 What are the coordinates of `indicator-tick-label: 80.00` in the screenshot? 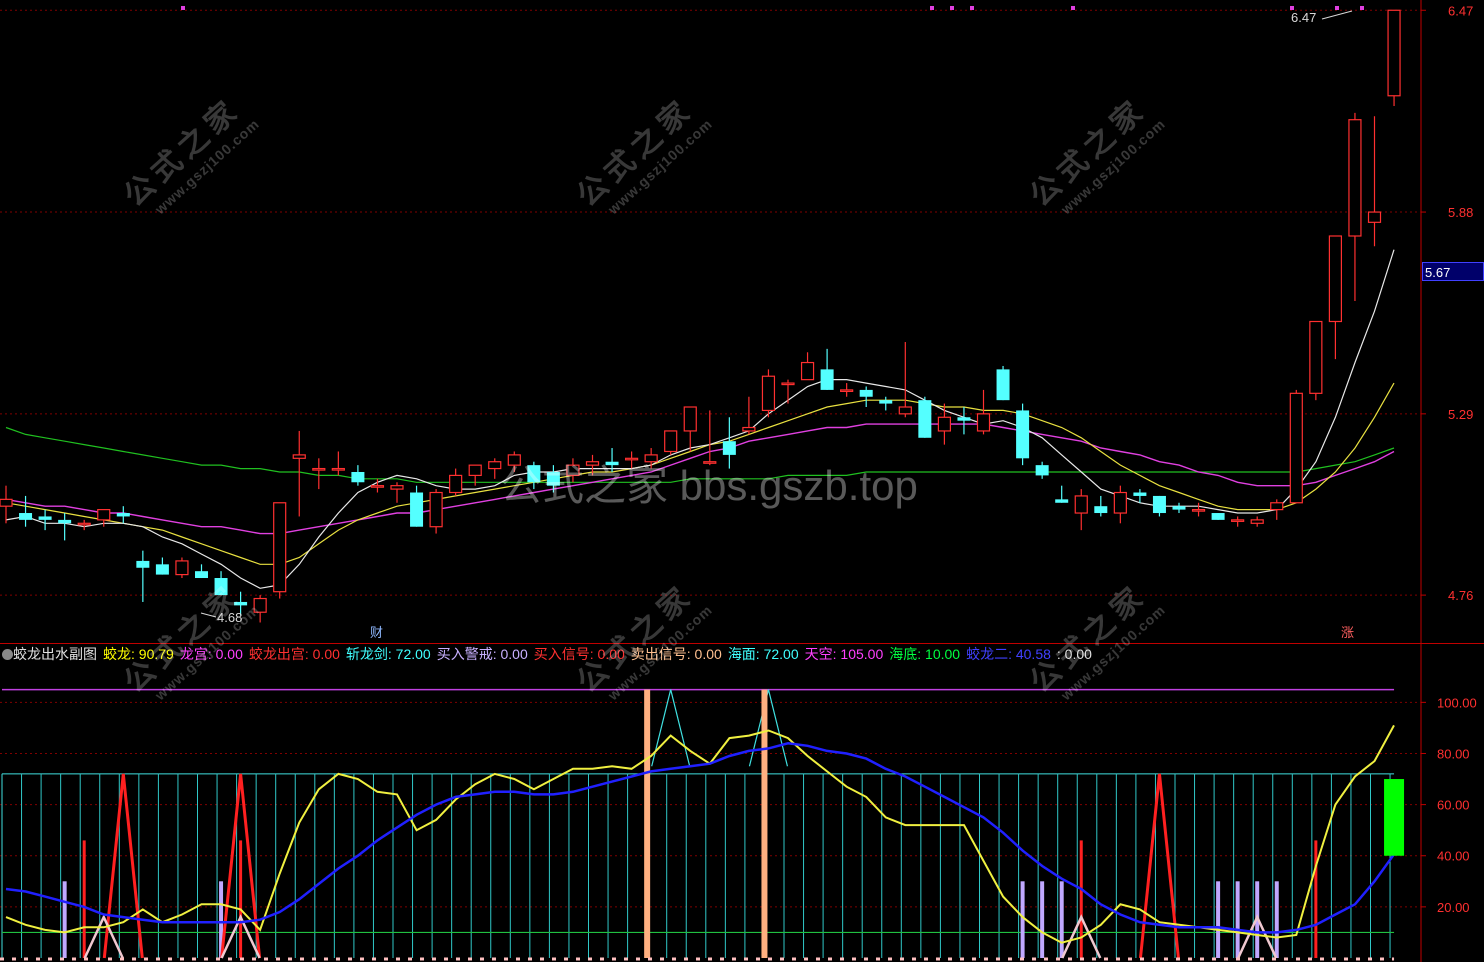 It's located at (1453, 753).